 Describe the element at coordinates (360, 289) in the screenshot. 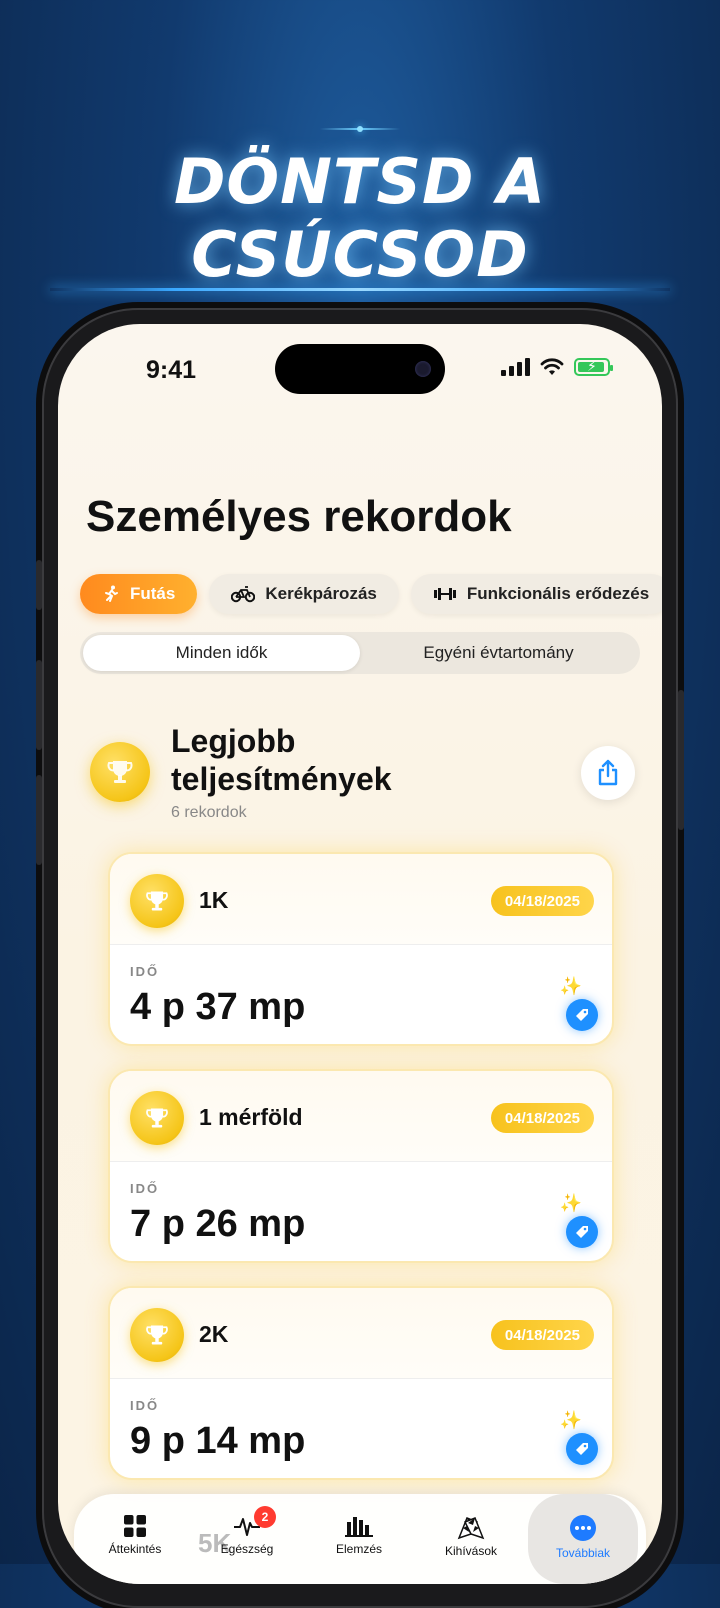

I see `headline-glow-line` at that location.